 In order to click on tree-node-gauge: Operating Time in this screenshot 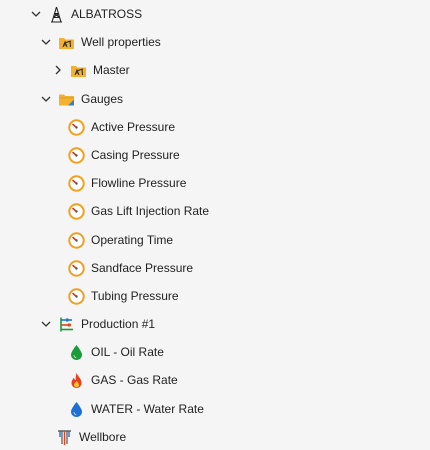, I will do `click(120, 240)`.